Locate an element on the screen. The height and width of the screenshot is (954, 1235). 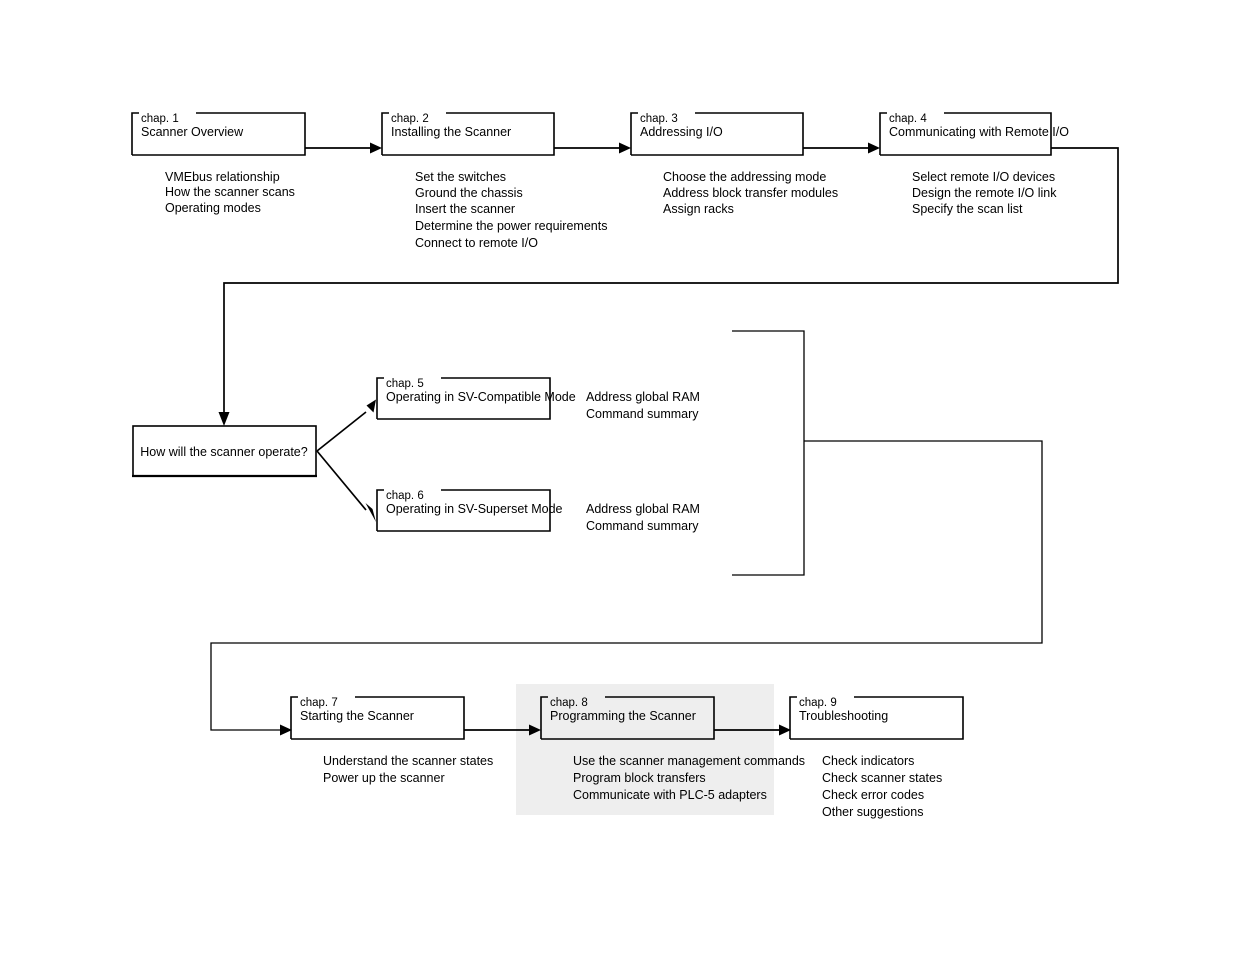
bullet-item: How the scanner scans is located at coordinates (230, 192).